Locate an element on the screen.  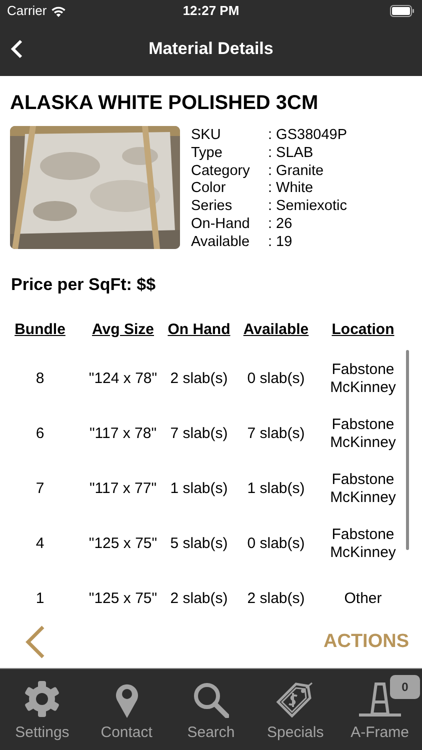
screen-title: Material Details is located at coordinates (211, 49).